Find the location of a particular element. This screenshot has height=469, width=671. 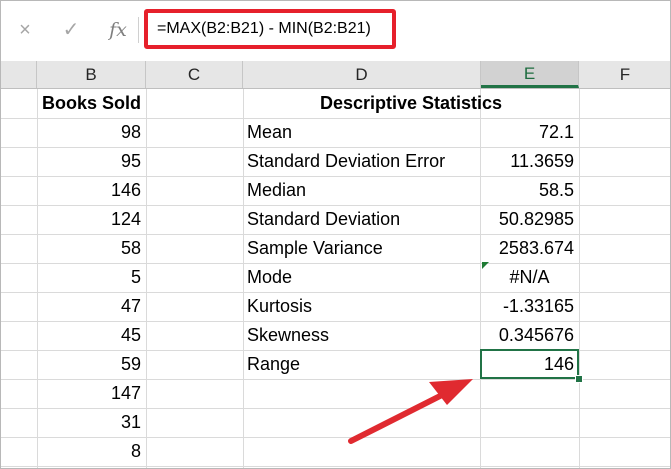

annotation-arrow is located at coordinates (410, 411).